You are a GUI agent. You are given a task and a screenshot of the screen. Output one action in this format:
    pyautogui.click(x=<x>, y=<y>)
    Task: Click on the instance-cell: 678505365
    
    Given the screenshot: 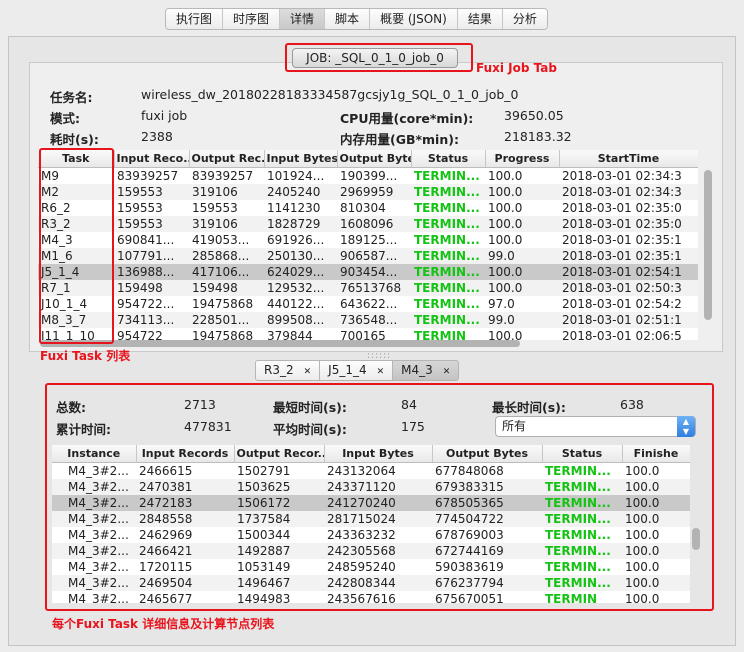 What is the action you would take?
    pyautogui.click(x=487, y=502)
    